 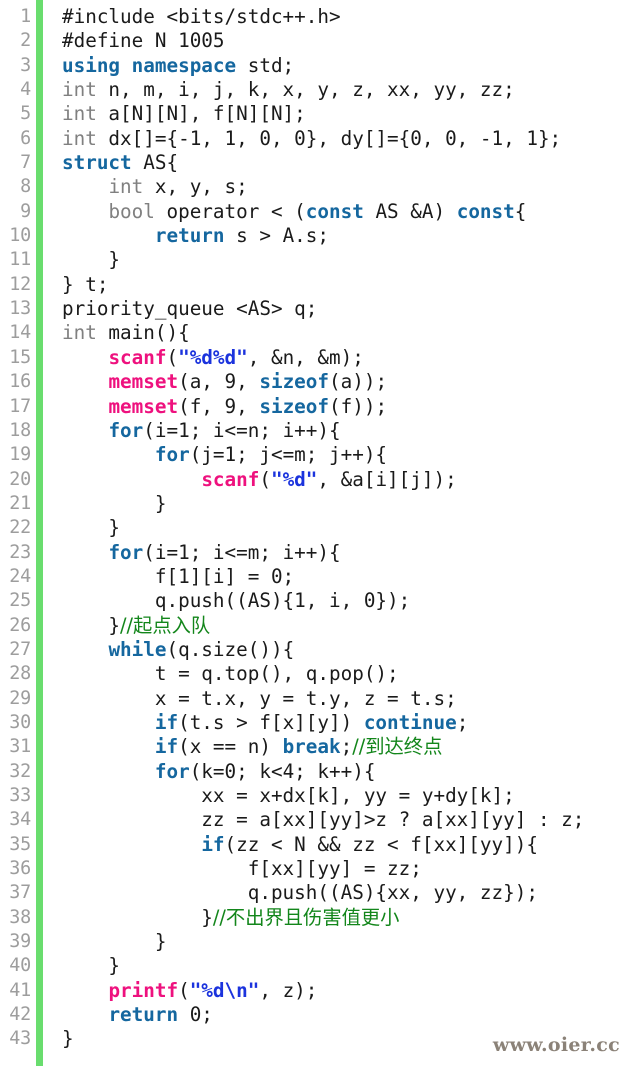 What do you see at coordinates (313, 309) in the screenshot?
I see `code-line: 13 priority_queue <AS> q;` at bounding box center [313, 309].